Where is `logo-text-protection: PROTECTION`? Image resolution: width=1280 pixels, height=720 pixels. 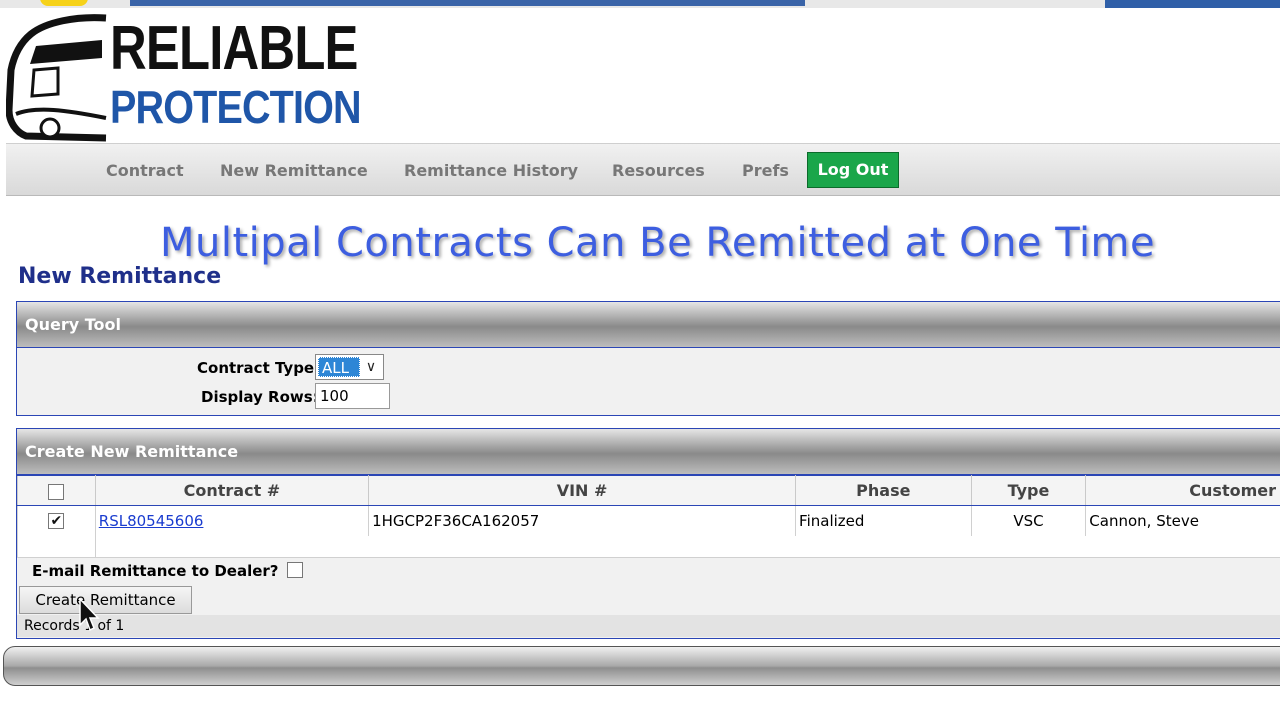
logo-text-protection: PROTECTION is located at coordinates (236, 107).